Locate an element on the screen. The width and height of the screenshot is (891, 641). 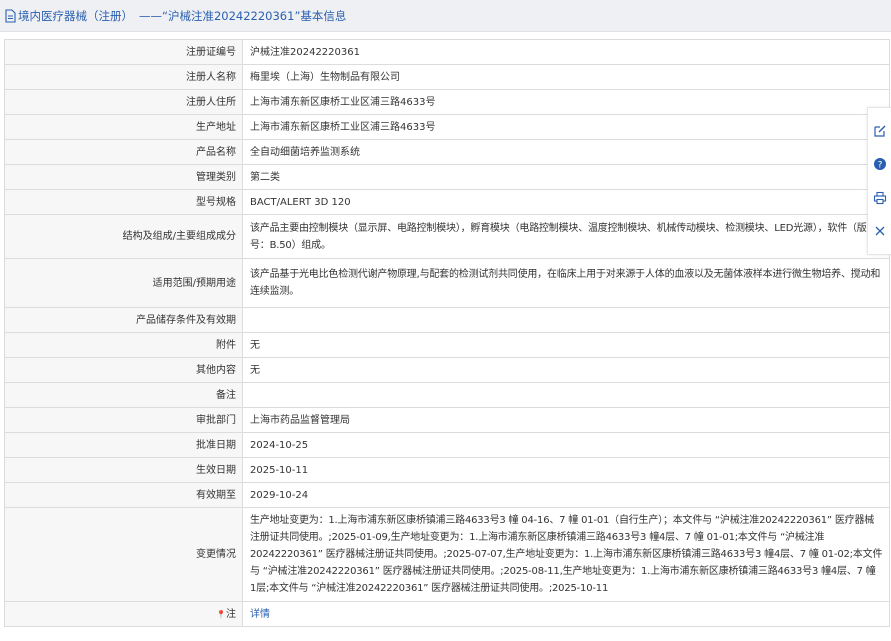
table-row: 有效期至 2029-10-24 is located at coordinates (447, 495).